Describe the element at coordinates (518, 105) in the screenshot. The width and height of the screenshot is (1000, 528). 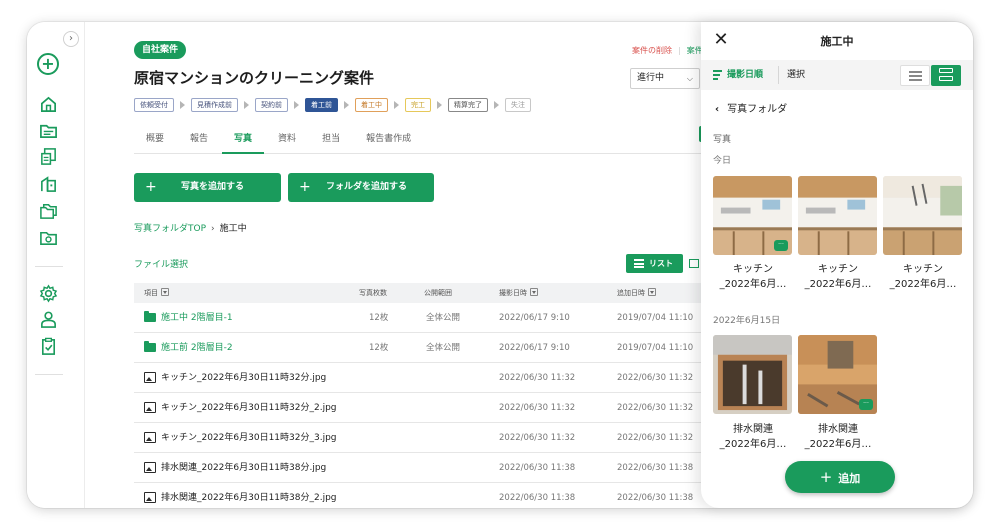
I see `progress-step: 失注` at that location.